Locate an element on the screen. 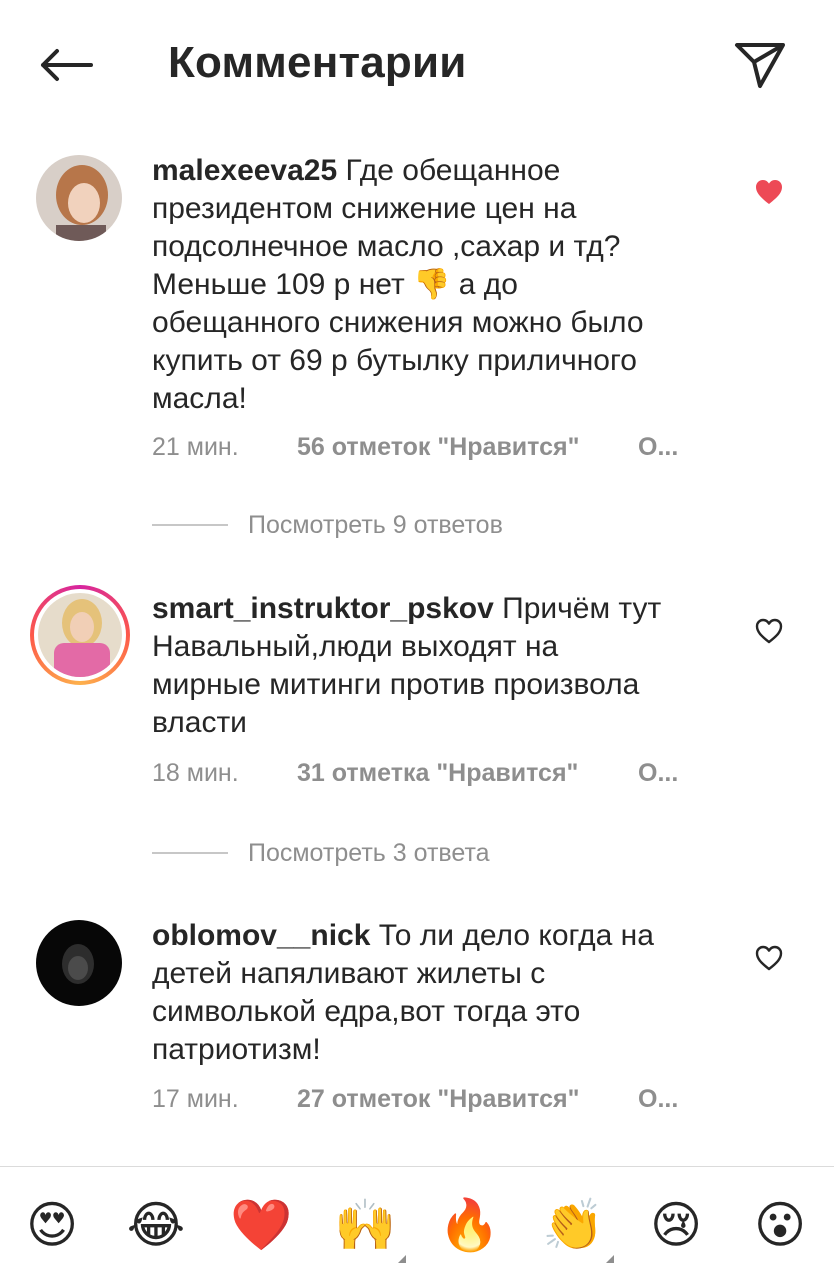  view-replies-button: Посмотреть 3 ответа is located at coordinates (321, 853).